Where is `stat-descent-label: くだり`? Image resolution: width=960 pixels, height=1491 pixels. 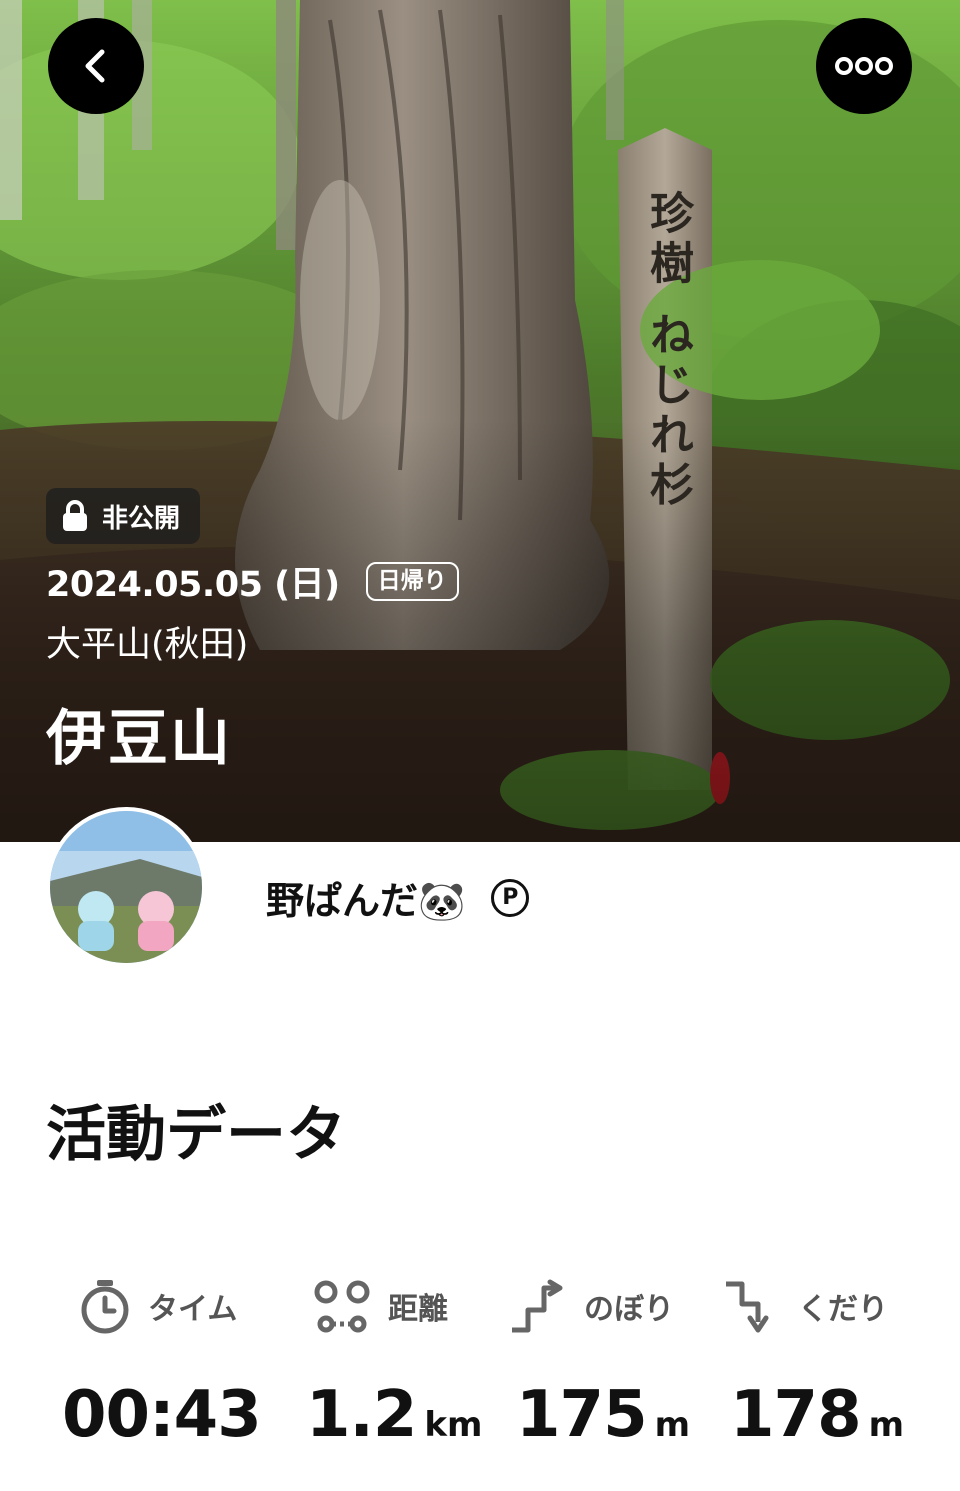 stat-descent-label: くだり is located at coordinates (805, 1306).